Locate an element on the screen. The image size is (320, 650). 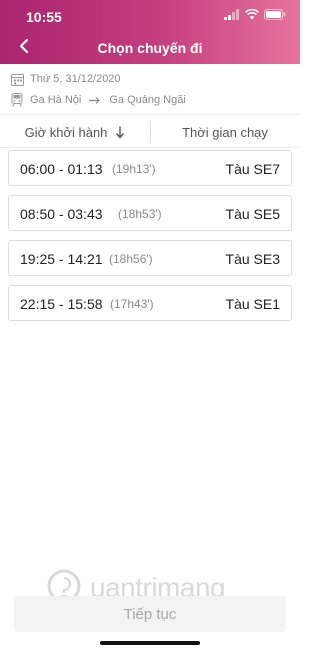
status-time: 10:55 is located at coordinates (44, 17).